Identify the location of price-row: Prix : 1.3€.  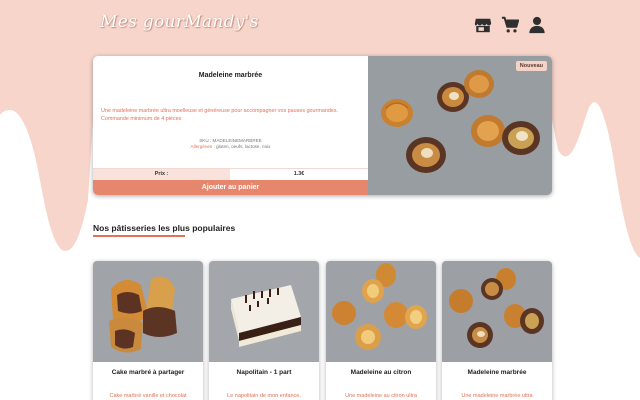
(230, 174).